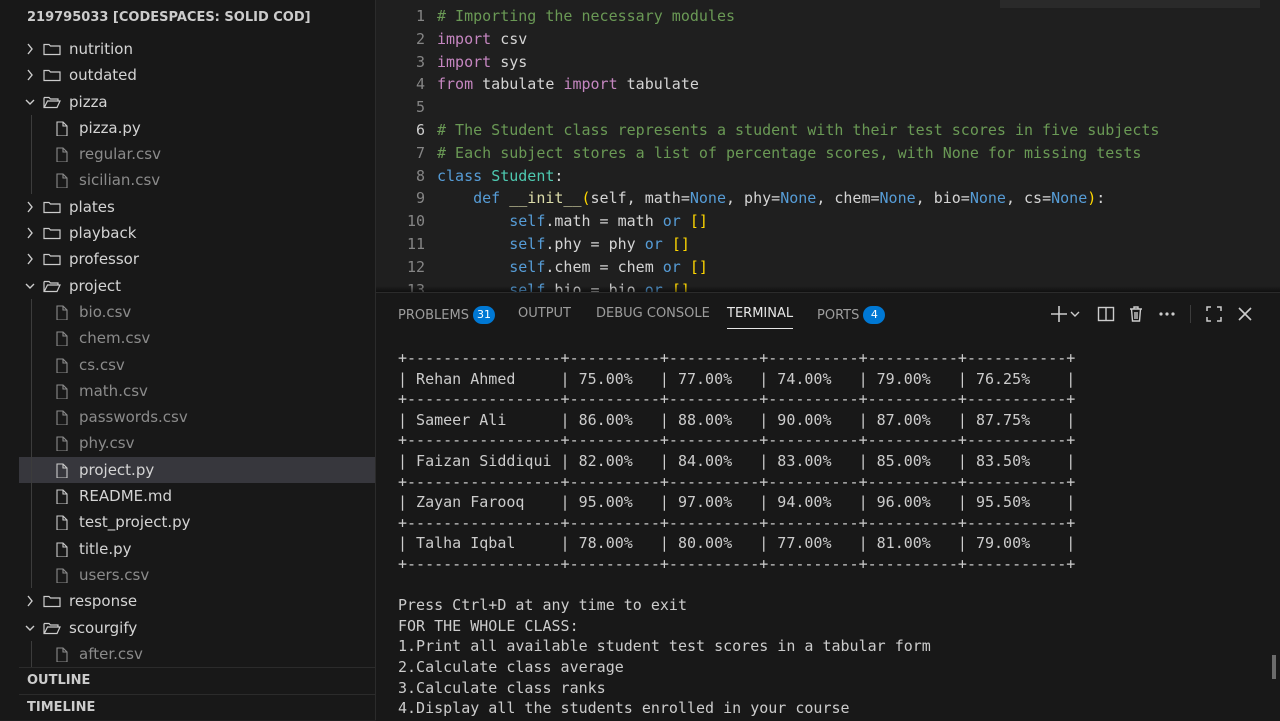 The height and width of the screenshot is (721, 1280). I want to click on file-item: pizza.py, so click(197, 128).